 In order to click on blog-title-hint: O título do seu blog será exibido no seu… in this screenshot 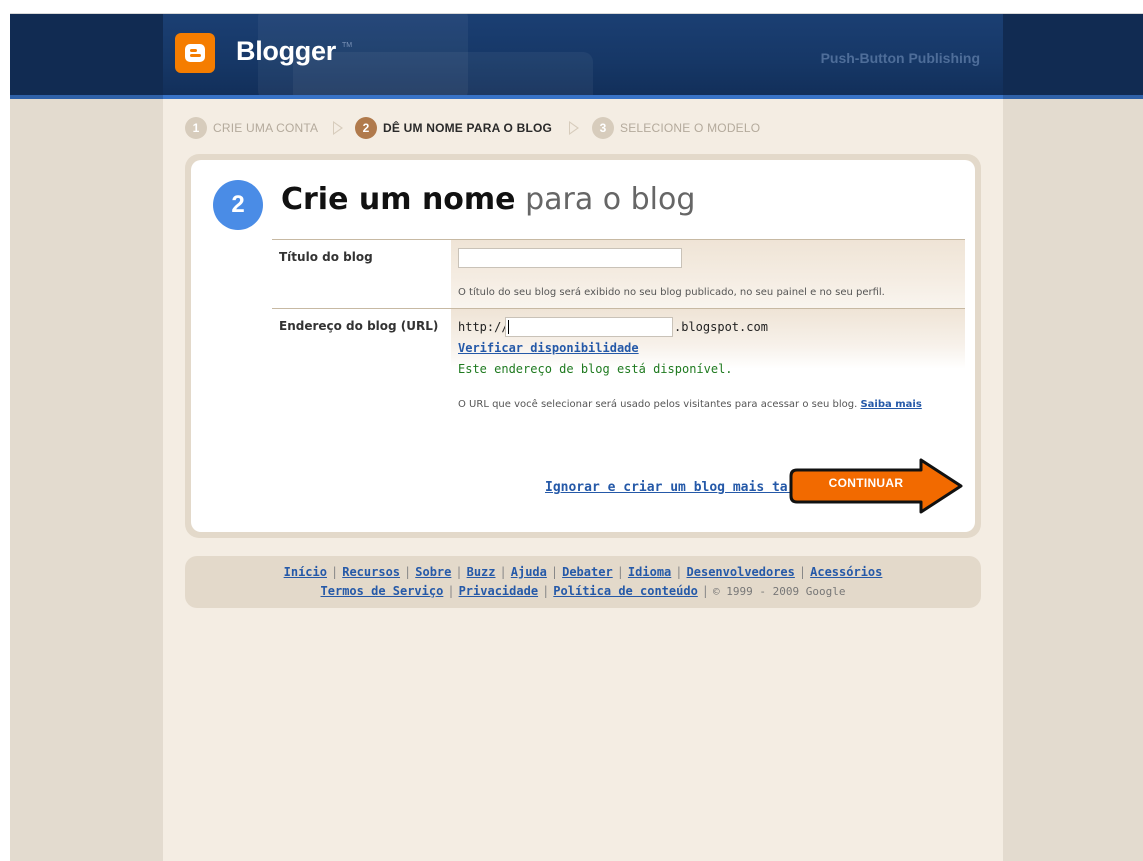, I will do `click(671, 292)`.